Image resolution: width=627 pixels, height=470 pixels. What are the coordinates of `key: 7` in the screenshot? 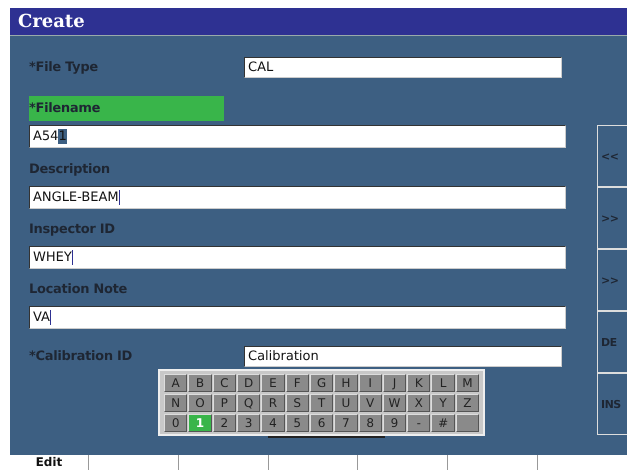 It's located at (346, 423).